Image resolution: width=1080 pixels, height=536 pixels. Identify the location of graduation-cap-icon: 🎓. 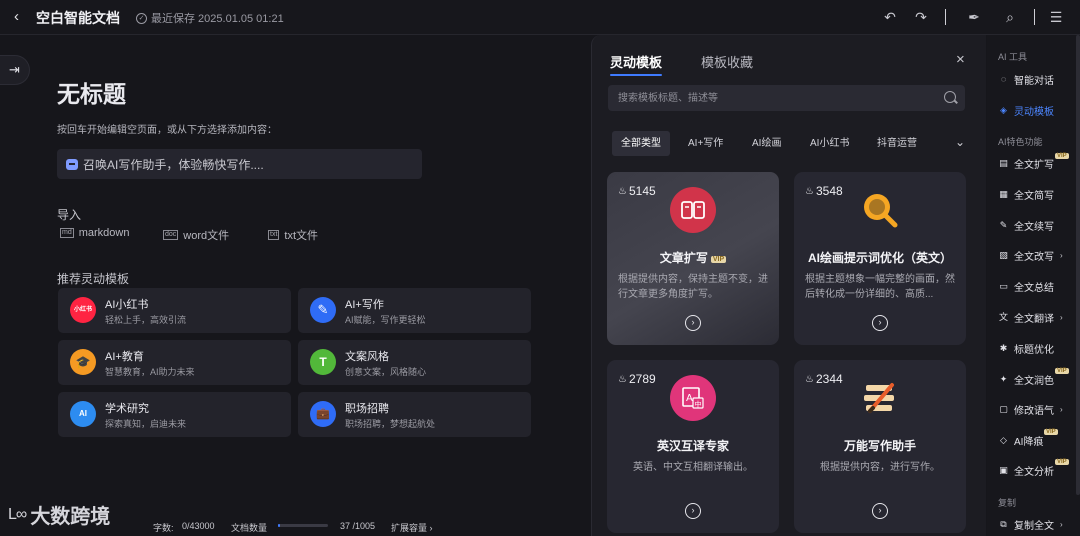
(83, 362).